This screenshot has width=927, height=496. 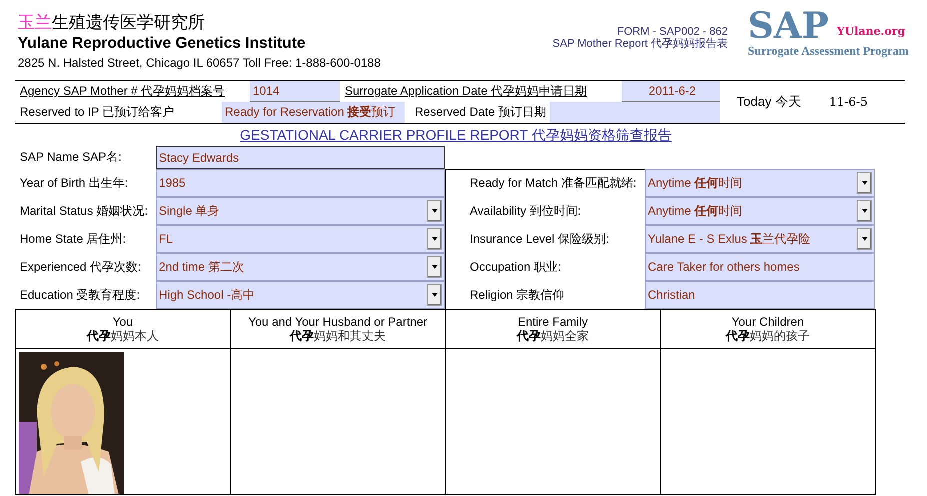 I want to click on today-date: 11-6-5, so click(x=848, y=102).